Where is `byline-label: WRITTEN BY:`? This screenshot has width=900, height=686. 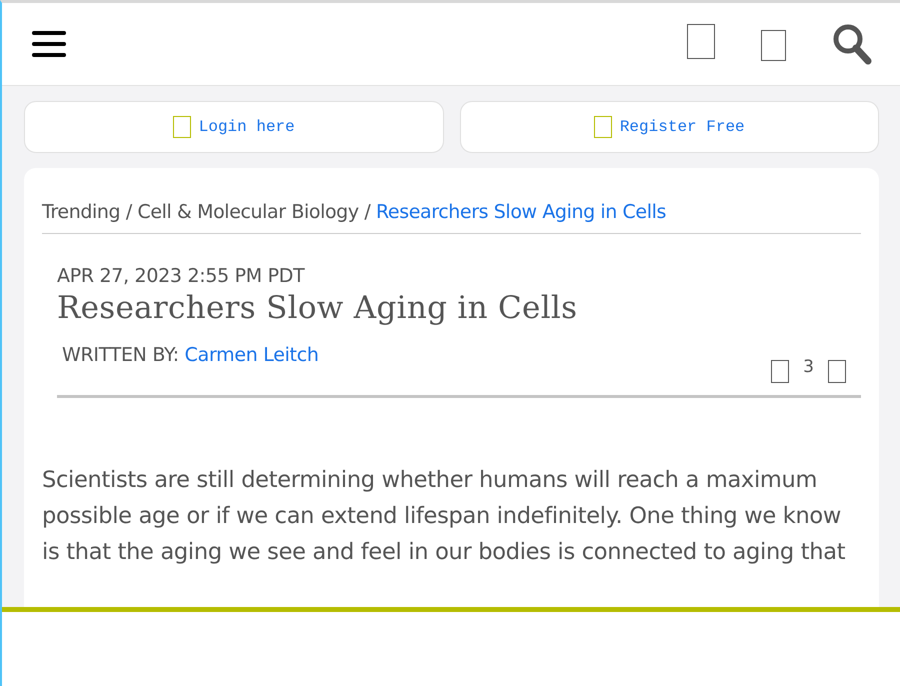
byline-label: WRITTEN BY: is located at coordinates (120, 355).